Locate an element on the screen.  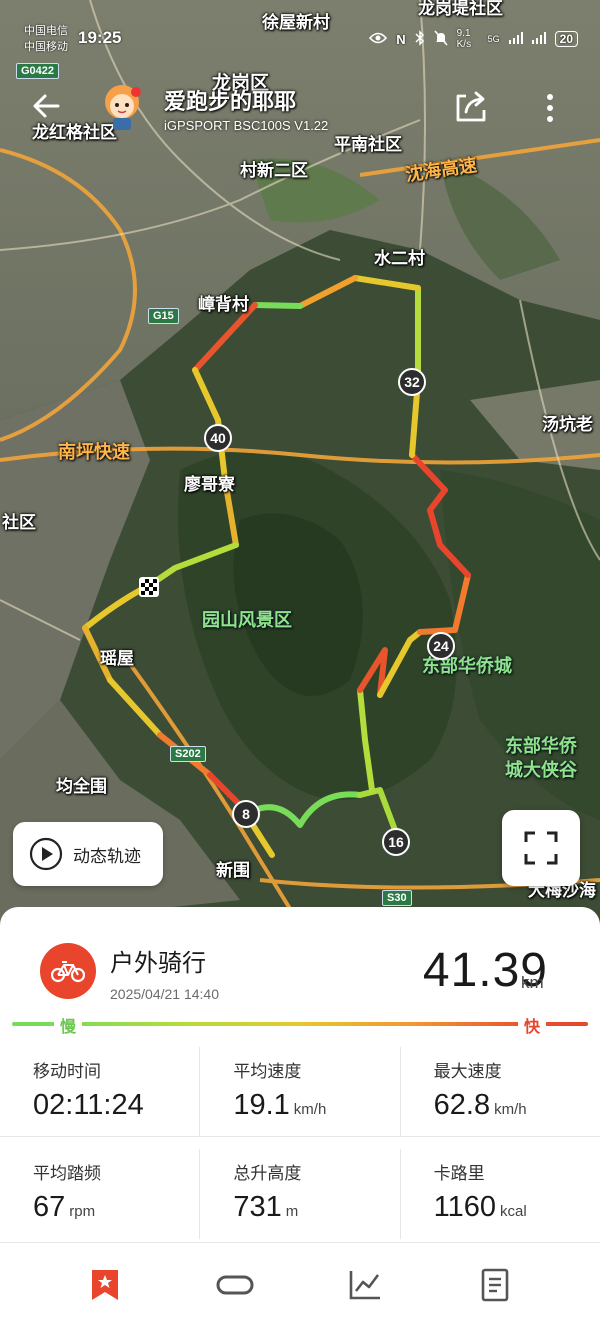
km-marker: 16 is located at coordinates (396, 842).